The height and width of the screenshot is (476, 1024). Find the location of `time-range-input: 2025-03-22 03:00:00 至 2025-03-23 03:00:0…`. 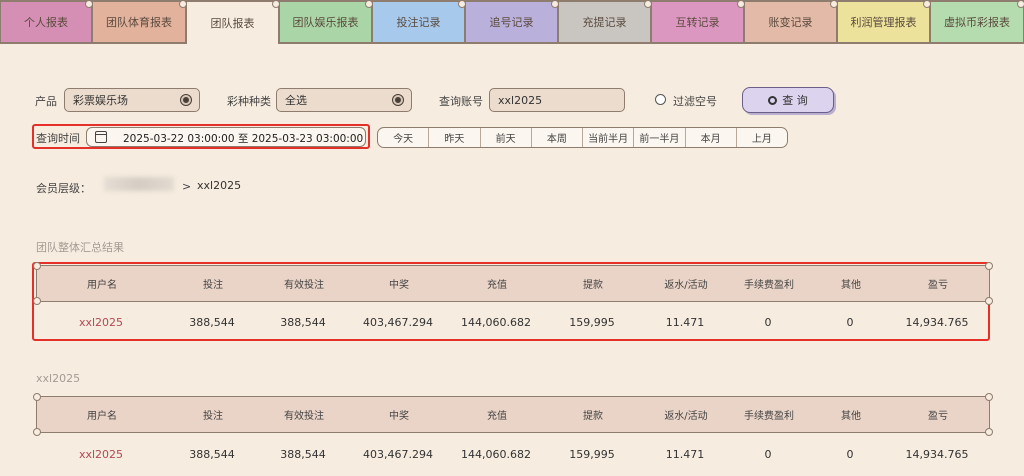

time-range-input: 2025-03-22 03:00:00 至 2025-03-23 03:00:0… is located at coordinates (226, 137).